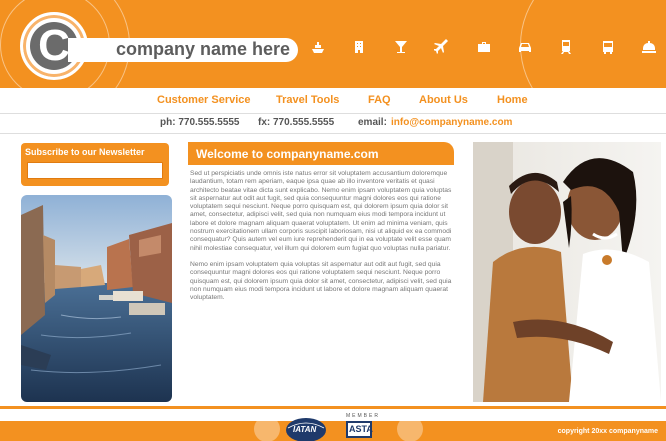  I want to click on contact-phone: ph: 770.555.5555, so click(200, 122).